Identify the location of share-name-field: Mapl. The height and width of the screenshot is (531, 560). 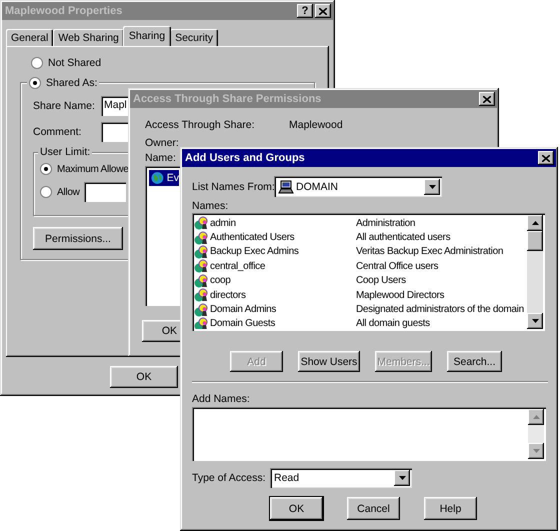
(114, 106).